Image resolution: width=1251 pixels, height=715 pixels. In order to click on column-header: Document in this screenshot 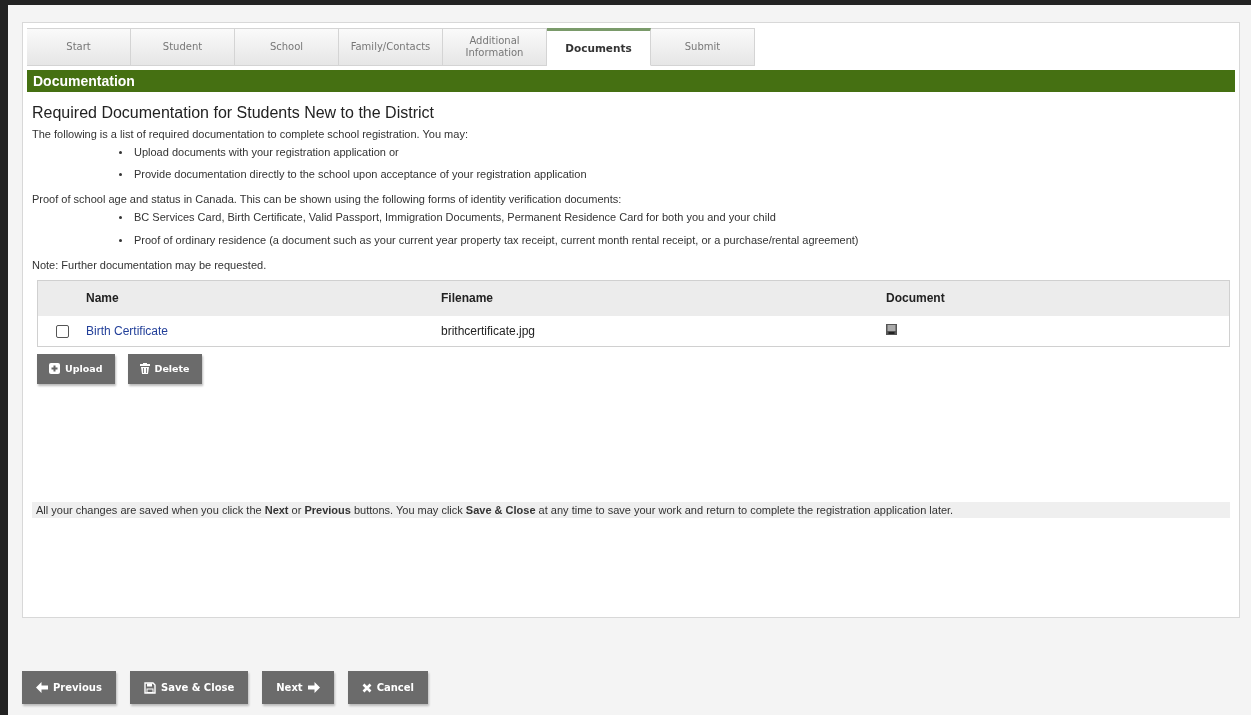, I will do `click(915, 298)`.